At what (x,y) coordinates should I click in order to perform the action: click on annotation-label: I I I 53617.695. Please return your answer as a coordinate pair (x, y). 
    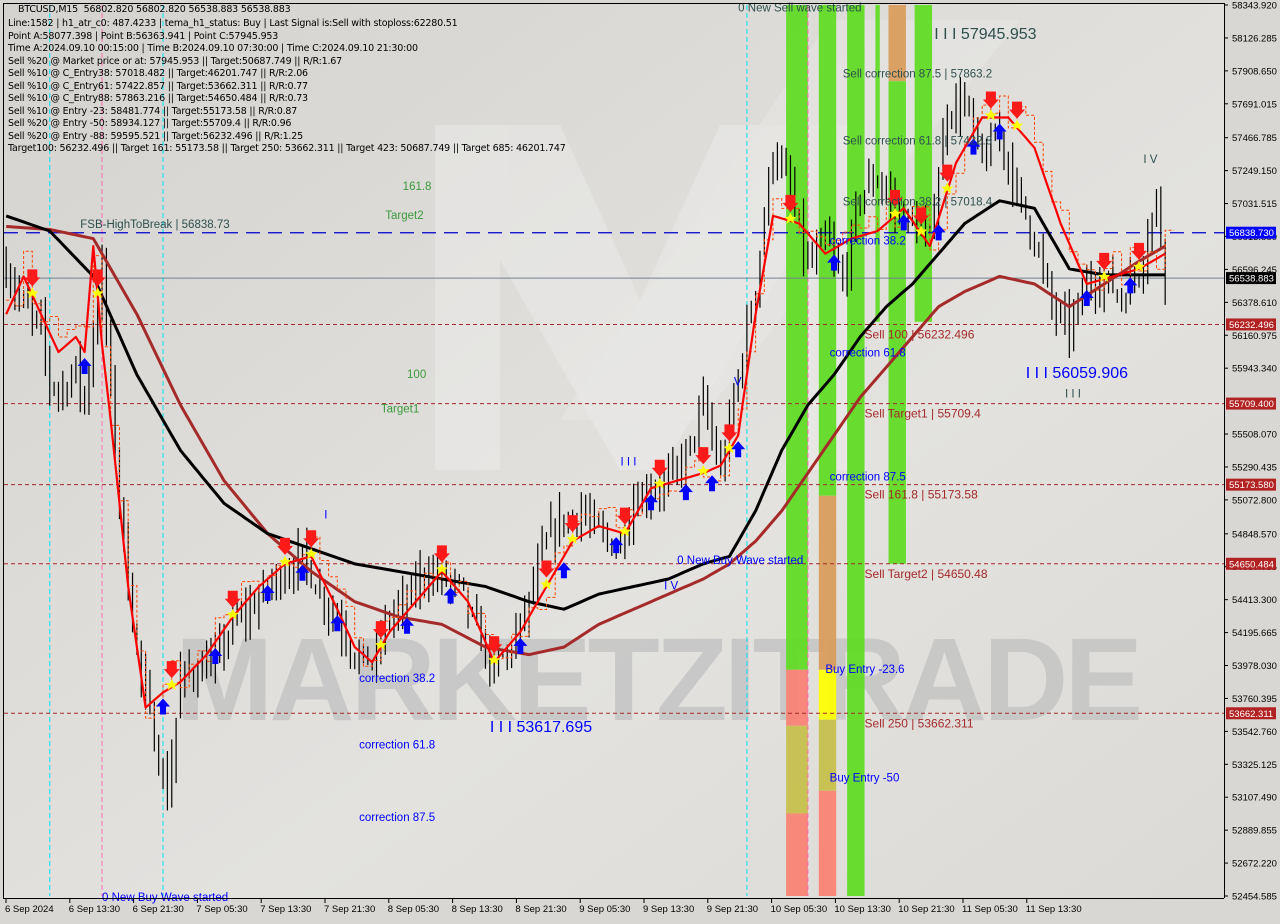
    Looking at the image, I should click on (541, 727).